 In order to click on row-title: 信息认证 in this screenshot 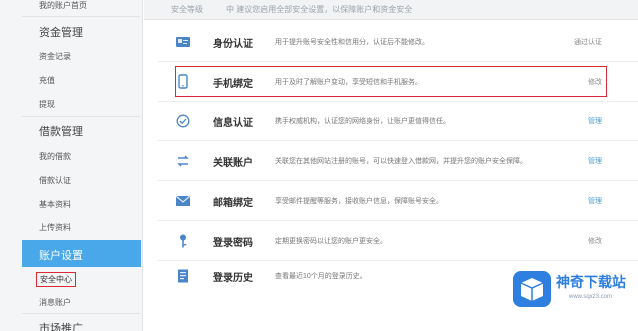, I will do `click(233, 123)`.